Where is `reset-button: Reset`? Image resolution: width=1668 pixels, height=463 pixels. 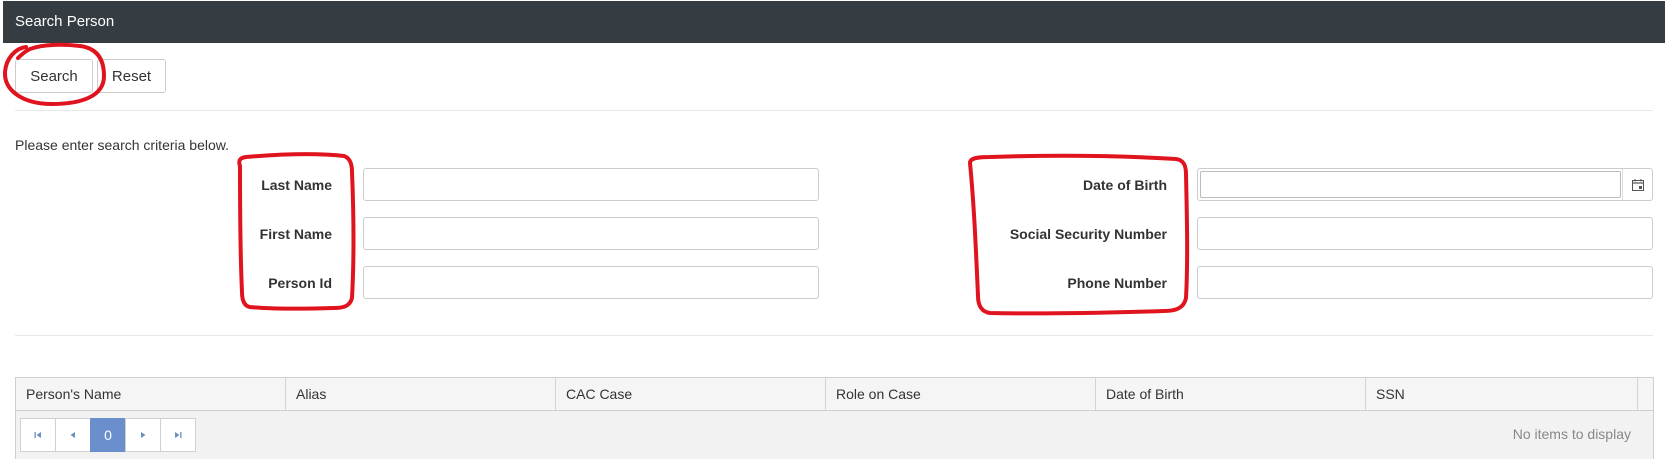
reset-button: Reset is located at coordinates (131, 76).